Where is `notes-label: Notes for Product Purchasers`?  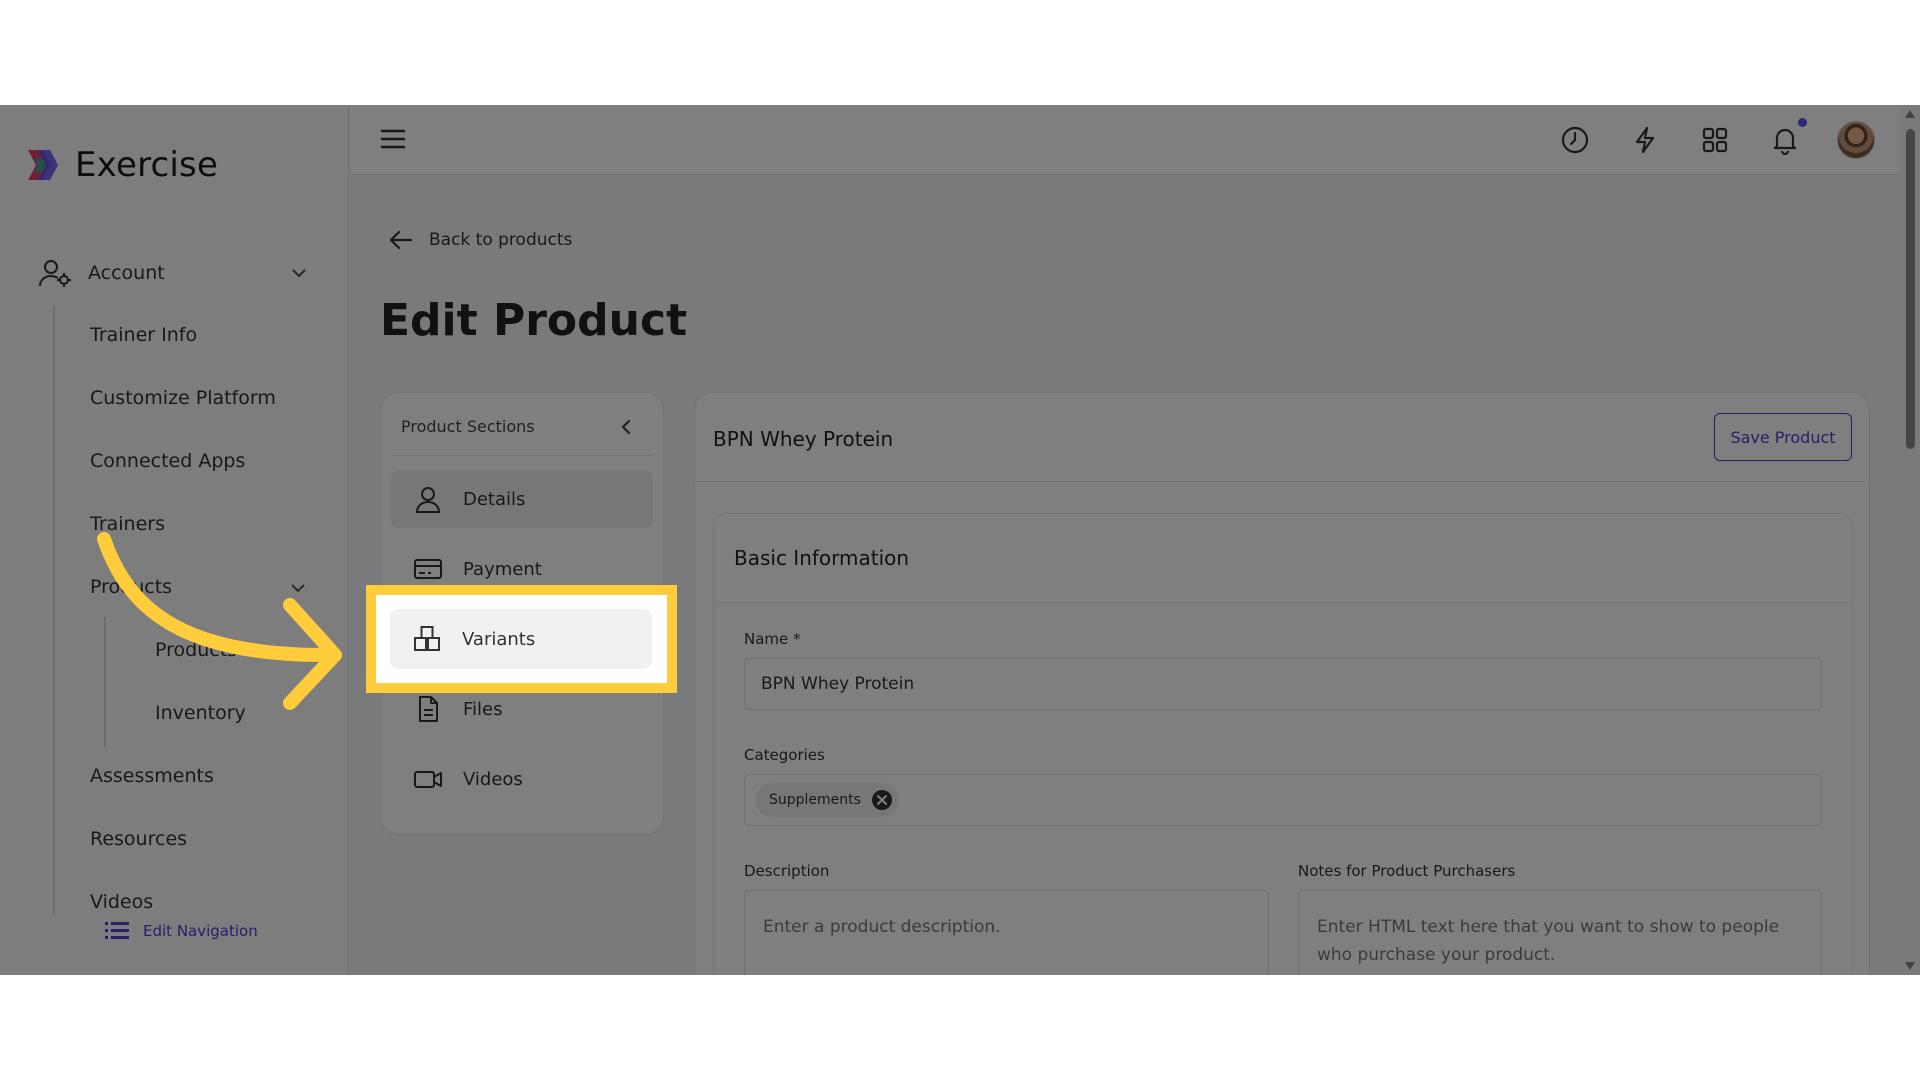
notes-label: Notes for Product Purchasers is located at coordinates (1407, 871).